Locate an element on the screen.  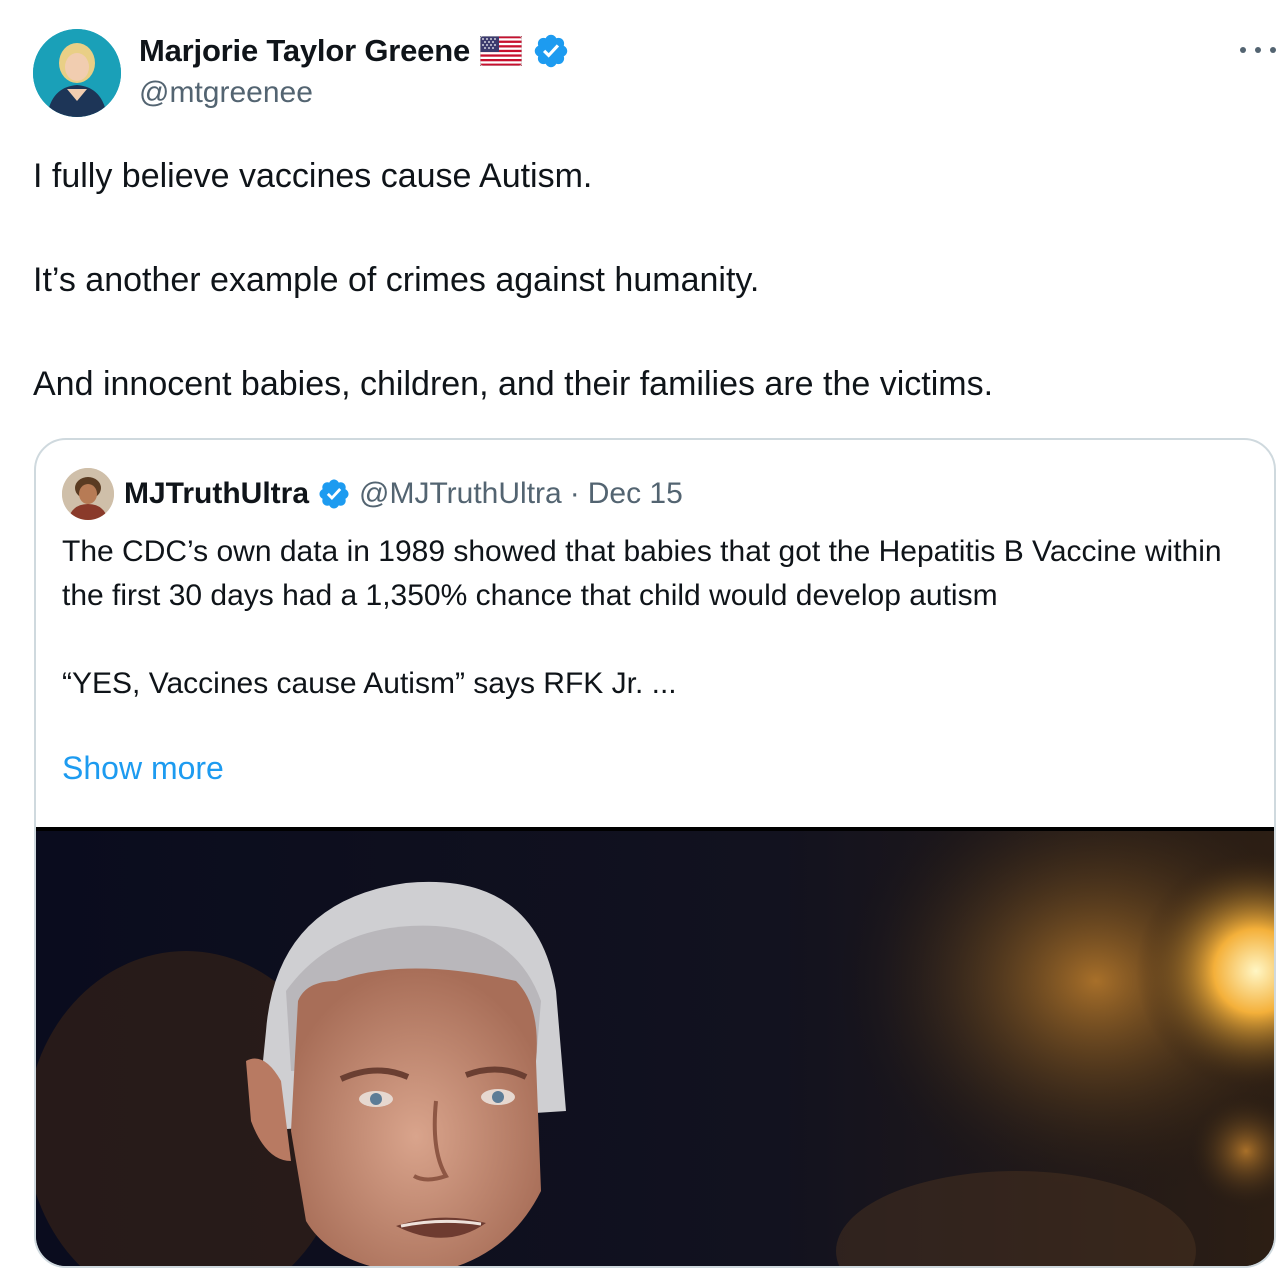
quoted-date: Dec 15 is located at coordinates (635, 494).